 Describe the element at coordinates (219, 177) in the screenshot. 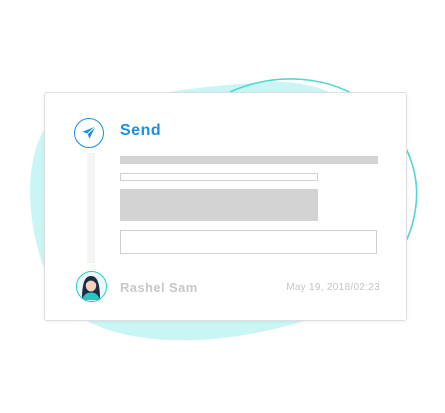

I see `placeholder-field` at that location.